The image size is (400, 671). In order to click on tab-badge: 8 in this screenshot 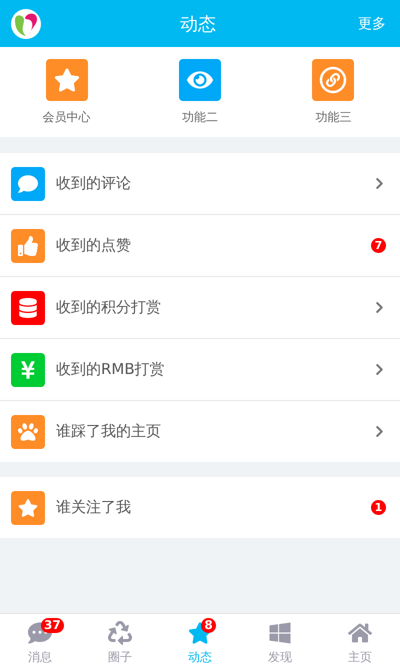, I will do `click(208, 625)`.